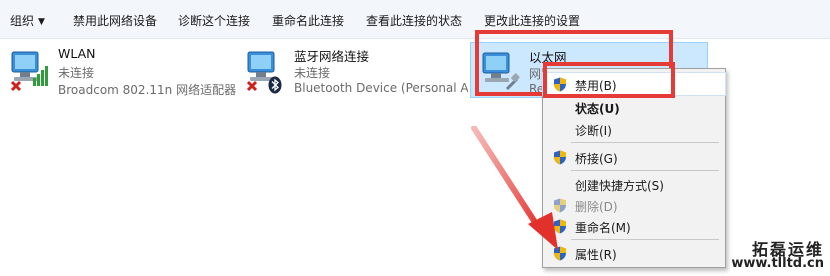  I want to click on disable-device-button: 禁用此网络设备, so click(115, 20).